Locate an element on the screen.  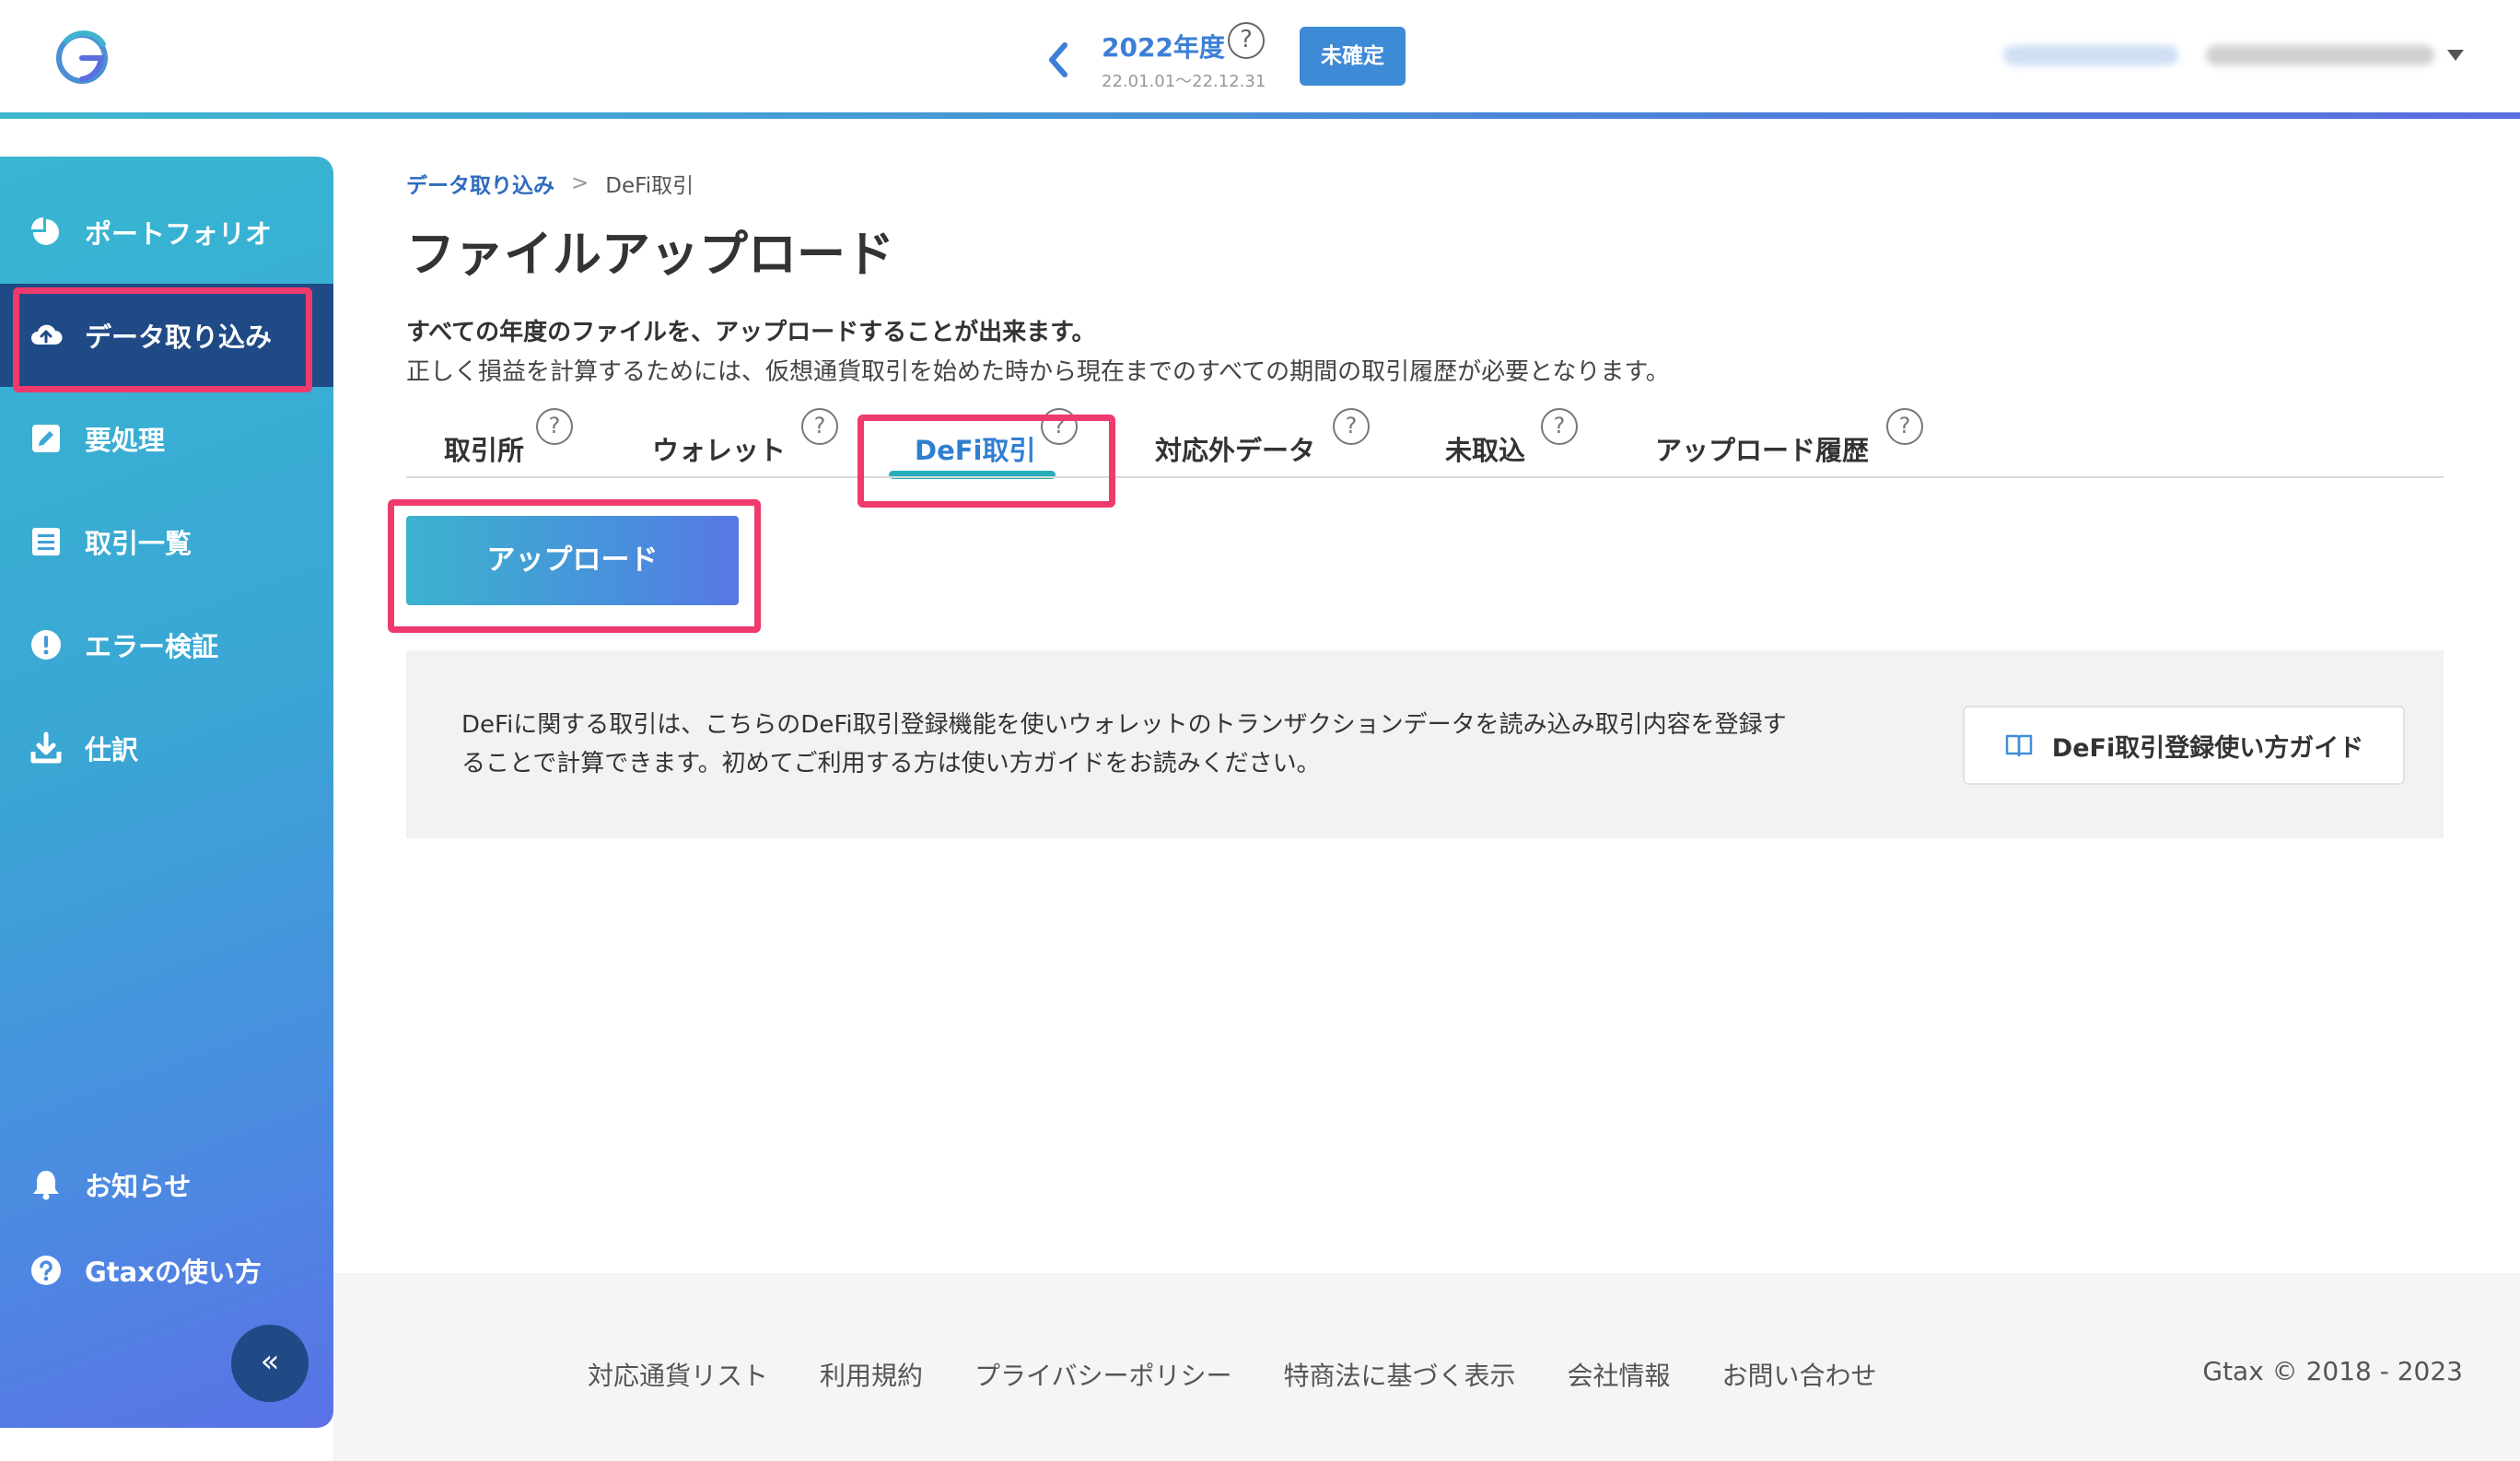
defi-guide-button: DeFi取引登録使い方ガイド is located at coordinates (2184, 745).